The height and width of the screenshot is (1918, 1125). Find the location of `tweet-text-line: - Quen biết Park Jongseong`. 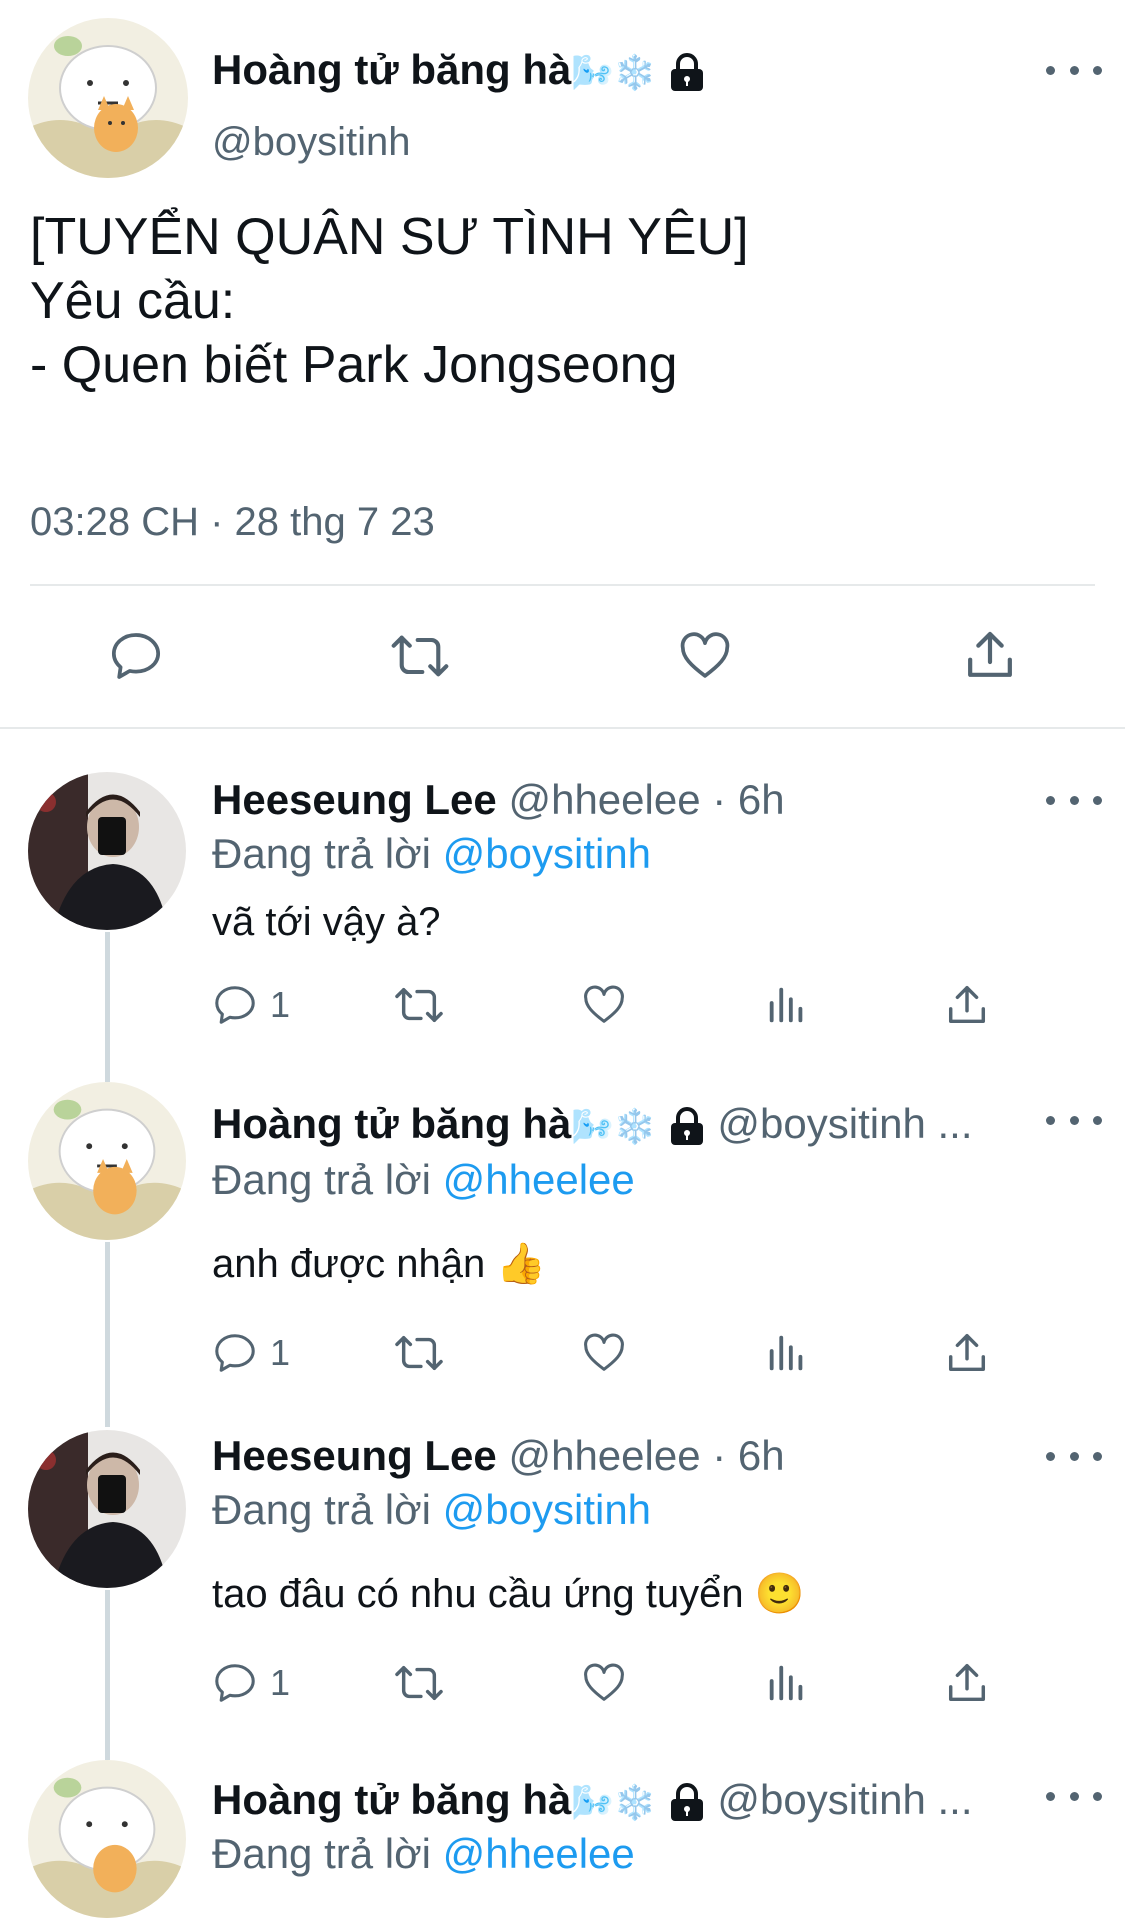

tweet-text-line: - Quen biết Park Jongseong is located at coordinates (354, 365).